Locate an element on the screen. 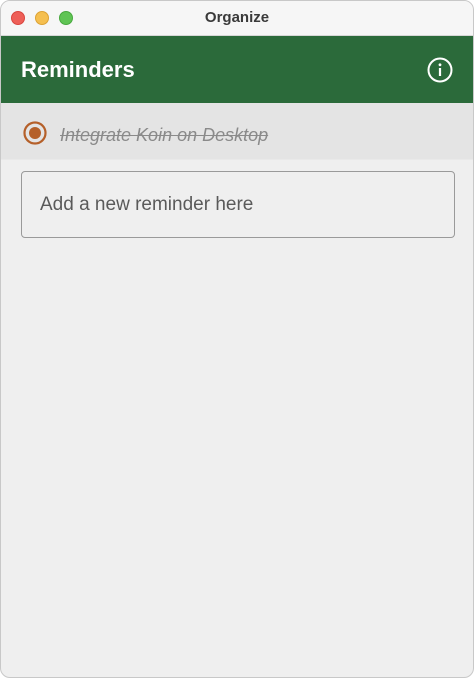 The width and height of the screenshot is (474, 678). page-title: Reminders is located at coordinates (78, 69).